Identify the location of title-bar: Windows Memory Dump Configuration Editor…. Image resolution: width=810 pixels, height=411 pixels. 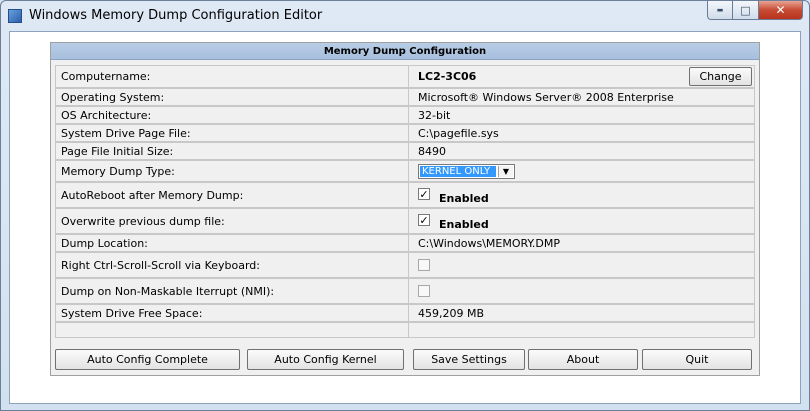
(405, 16).